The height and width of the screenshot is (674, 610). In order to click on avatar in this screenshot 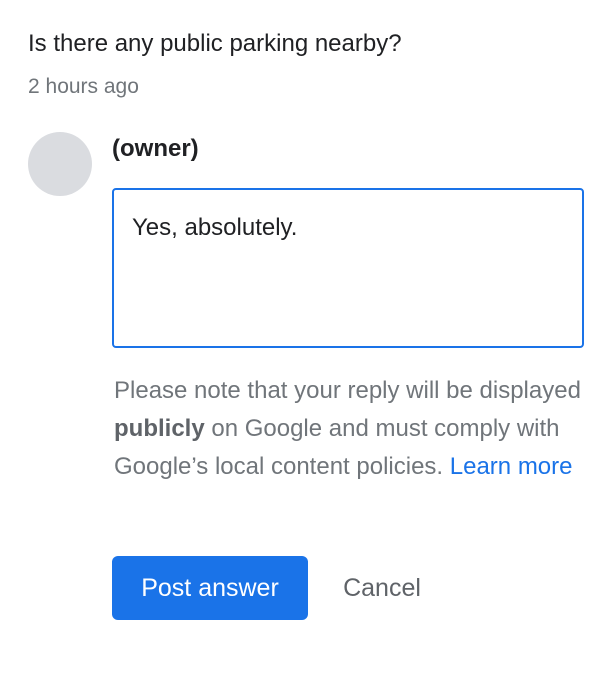, I will do `click(60, 164)`.